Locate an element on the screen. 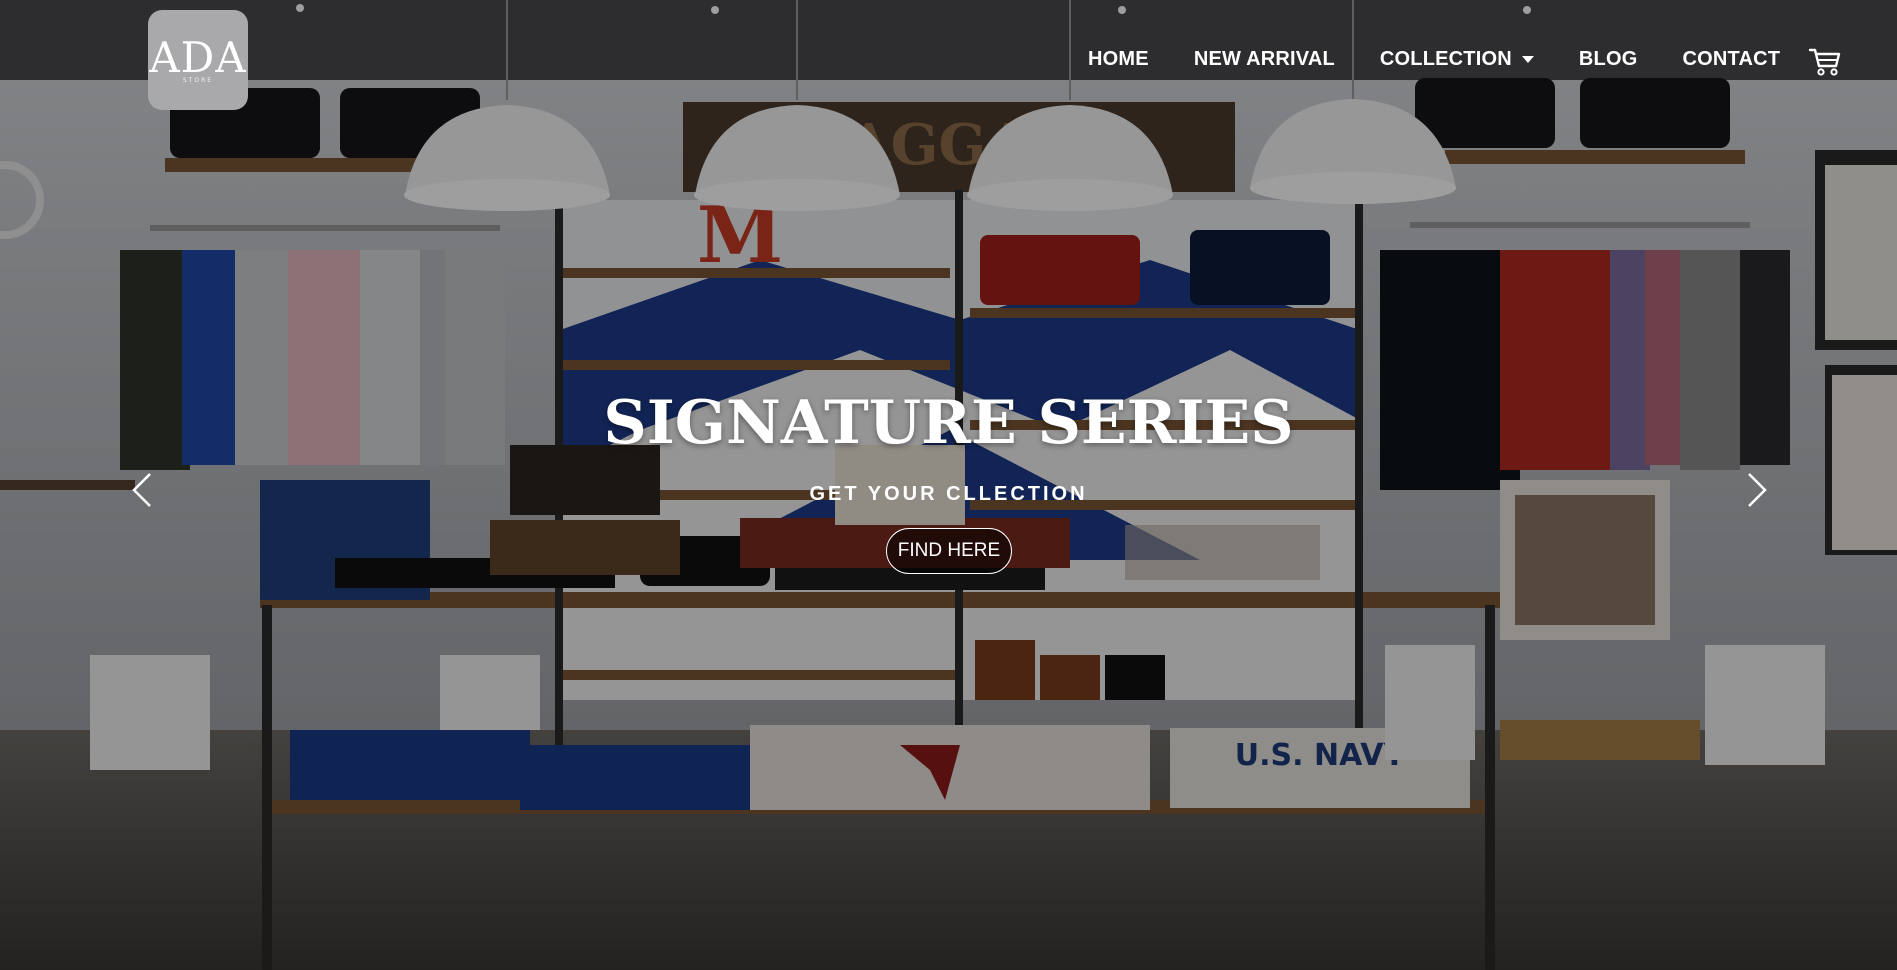 The width and height of the screenshot is (1897, 970). nav-item-contact: CONTACT is located at coordinates (1731, 59).